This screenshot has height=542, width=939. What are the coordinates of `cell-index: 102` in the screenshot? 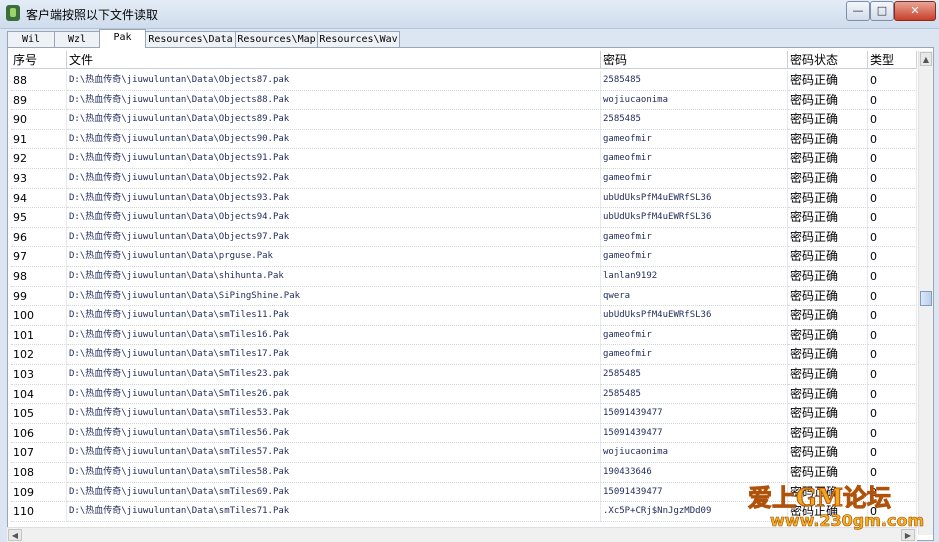 It's located at (39, 355).